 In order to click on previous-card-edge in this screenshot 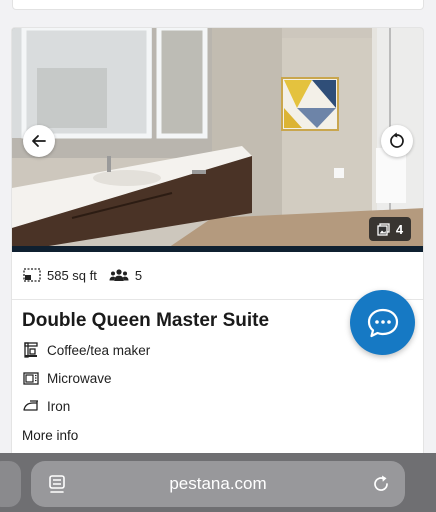, I will do `click(218, 5)`.